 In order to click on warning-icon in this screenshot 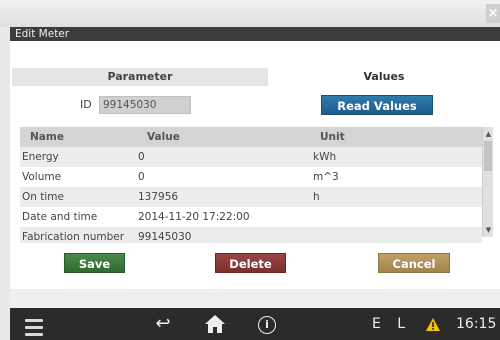, I will do `click(433, 324)`.